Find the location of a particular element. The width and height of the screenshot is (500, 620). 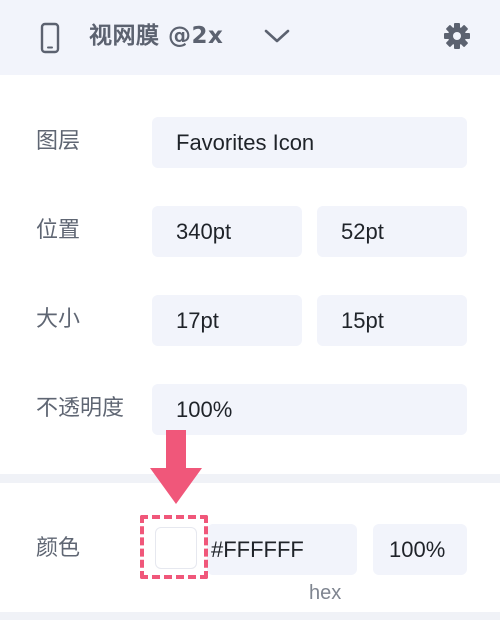

layer-name-field: Favorites Icon is located at coordinates (309, 142).